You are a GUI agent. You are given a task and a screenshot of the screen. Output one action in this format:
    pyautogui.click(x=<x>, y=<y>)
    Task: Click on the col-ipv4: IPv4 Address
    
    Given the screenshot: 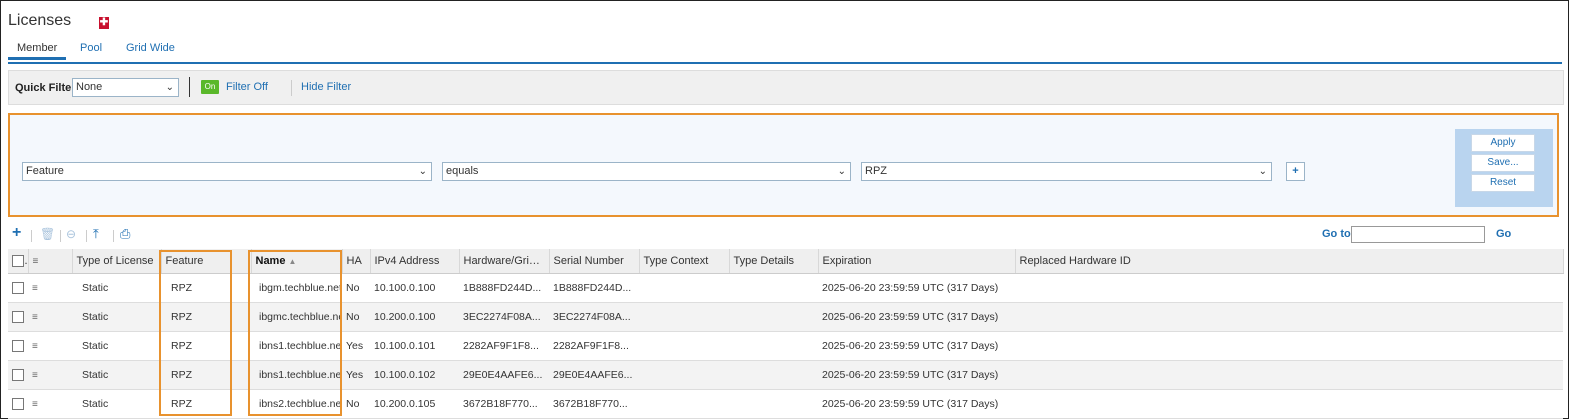 What is the action you would take?
    pyautogui.click(x=415, y=261)
    